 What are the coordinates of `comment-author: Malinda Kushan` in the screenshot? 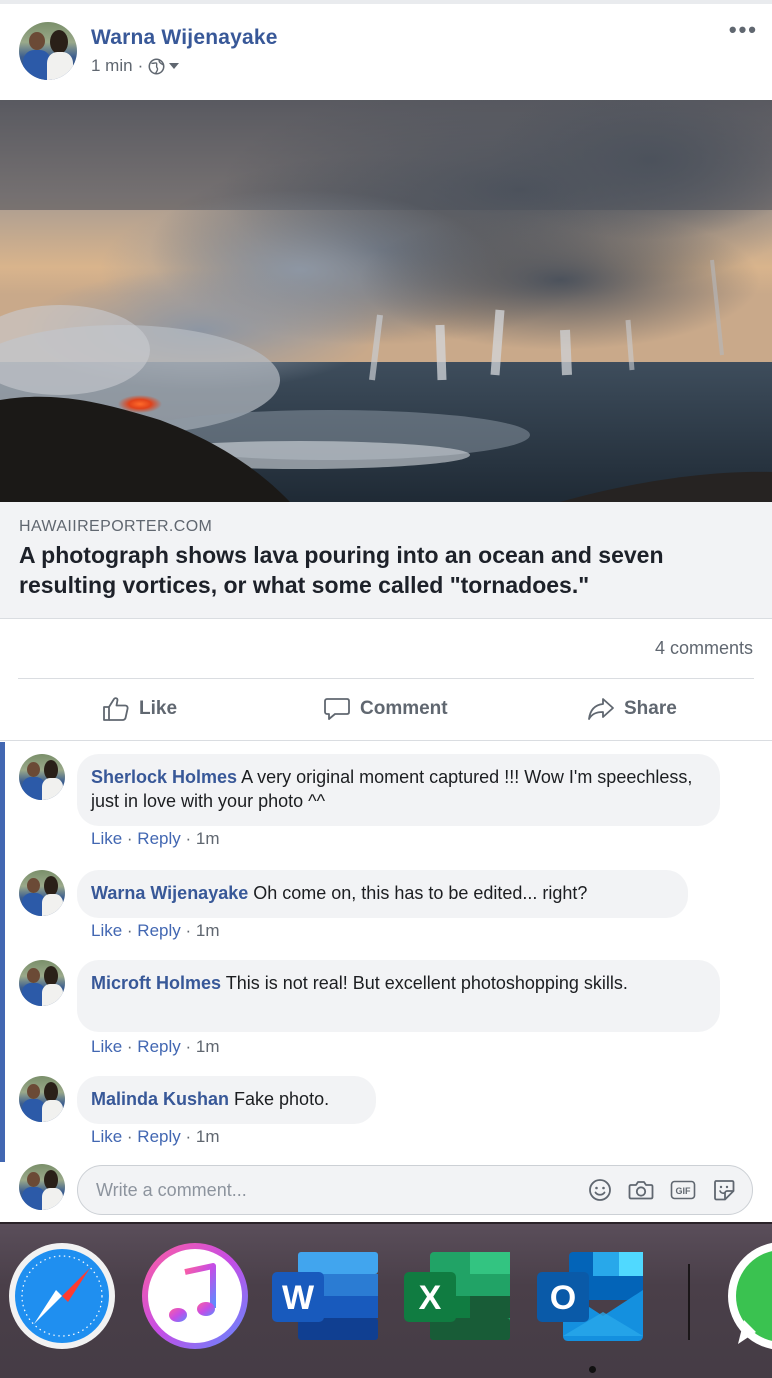 It's located at (160, 1099).